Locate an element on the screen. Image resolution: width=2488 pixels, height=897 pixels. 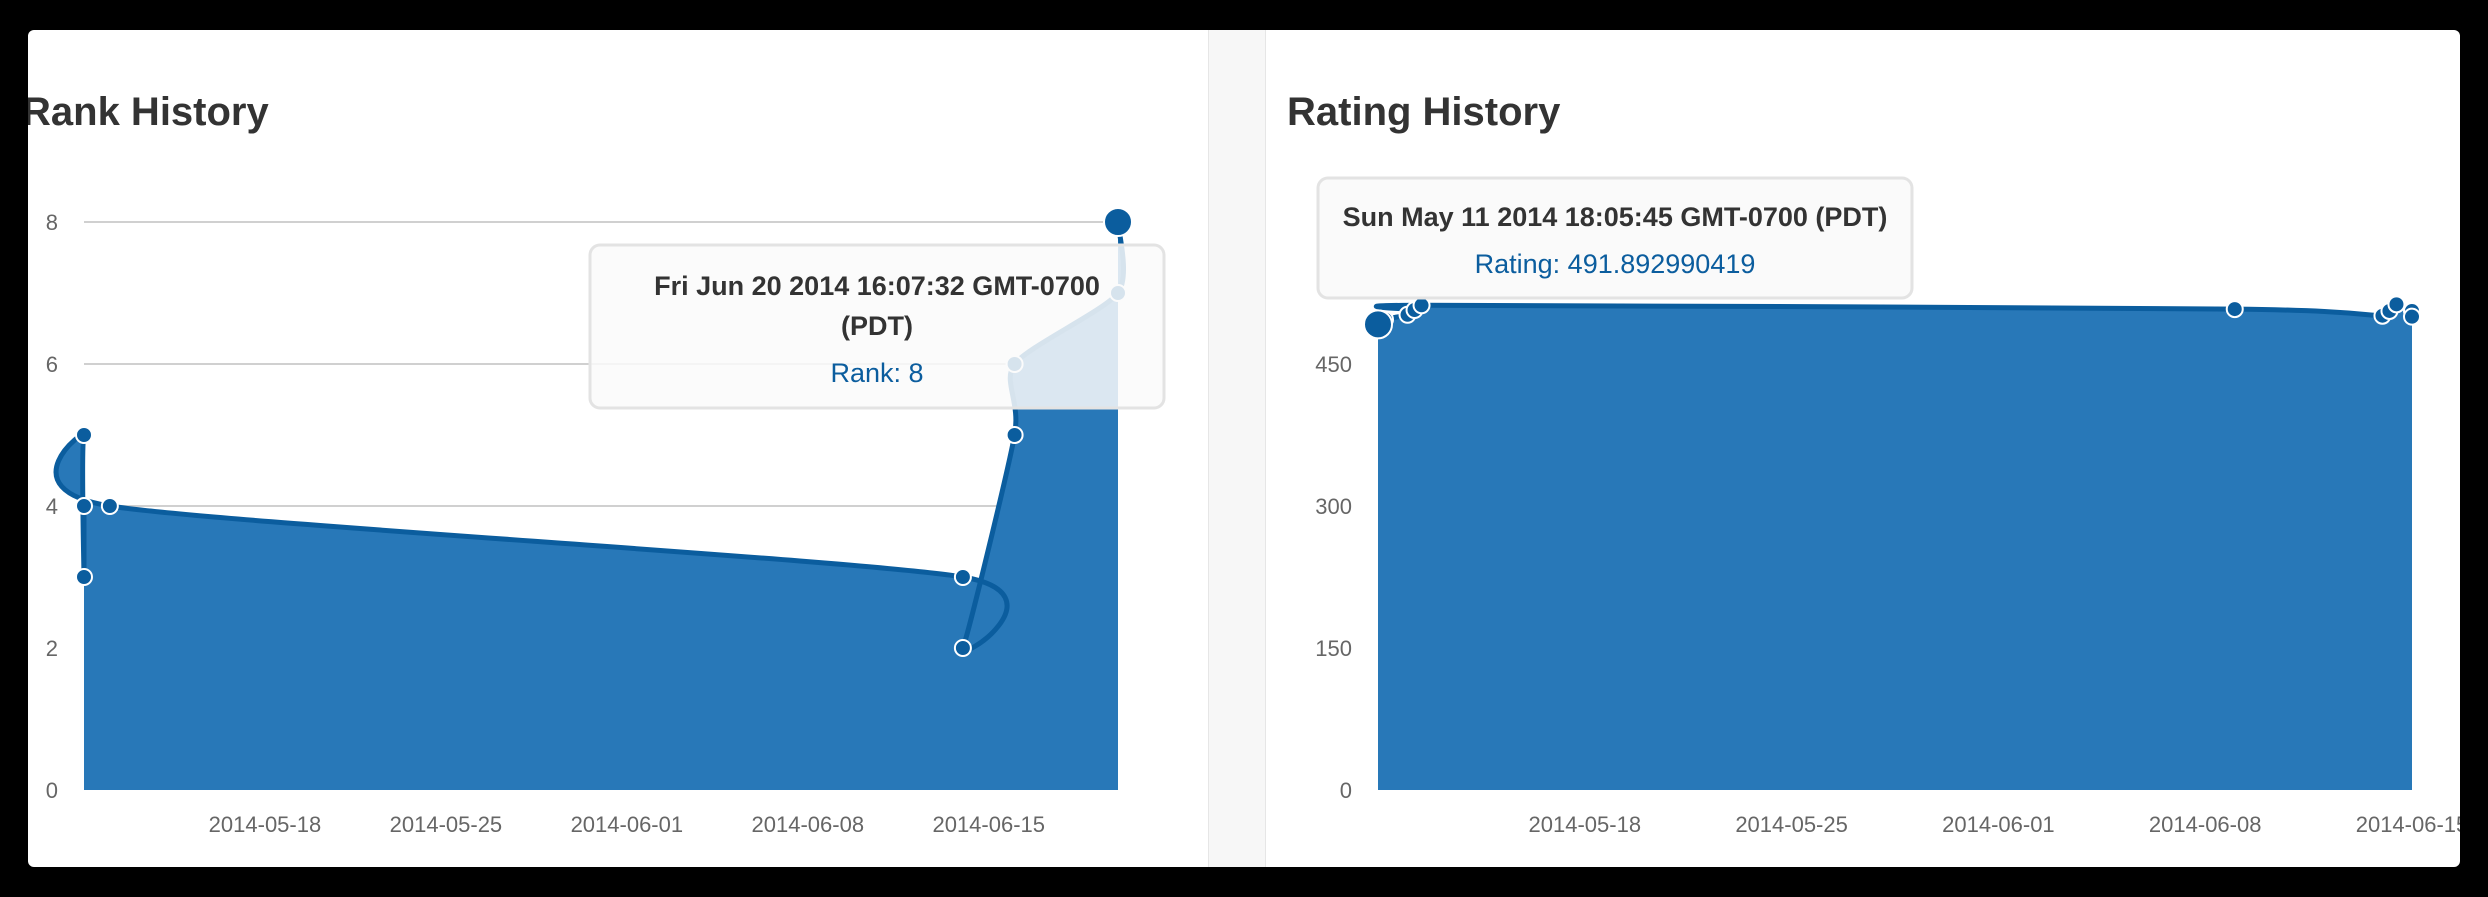
rank-x-tick-label: 2014-06-08 is located at coordinates (808, 824).